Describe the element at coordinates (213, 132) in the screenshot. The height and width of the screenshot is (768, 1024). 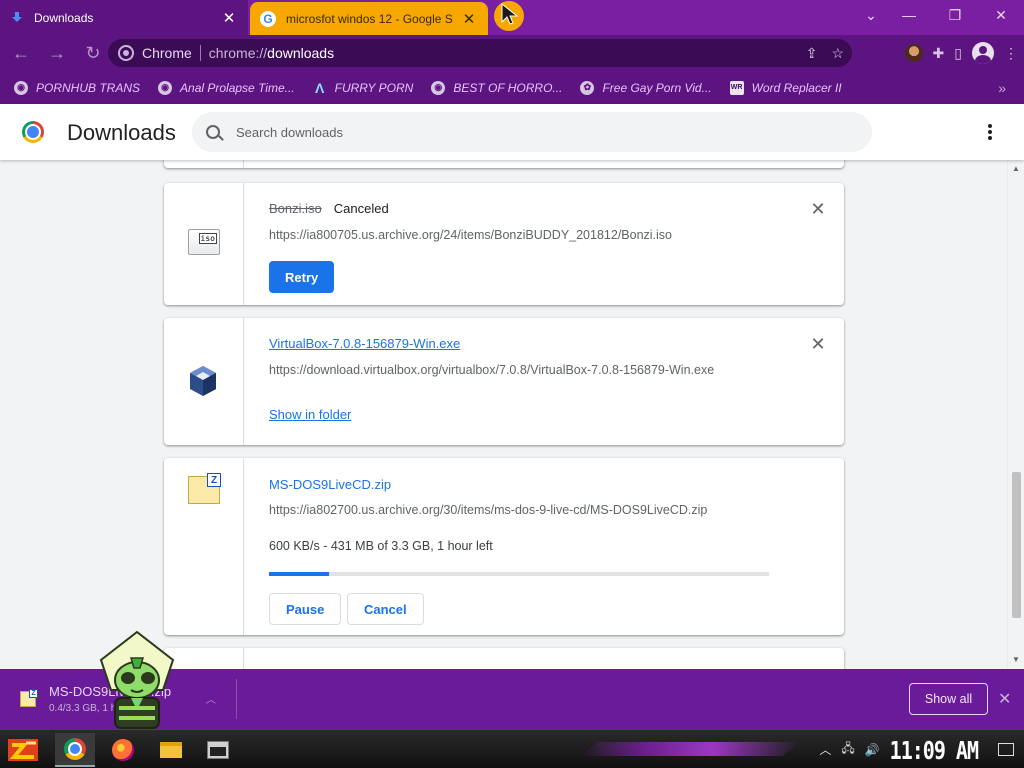
I see `search-icon` at that location.